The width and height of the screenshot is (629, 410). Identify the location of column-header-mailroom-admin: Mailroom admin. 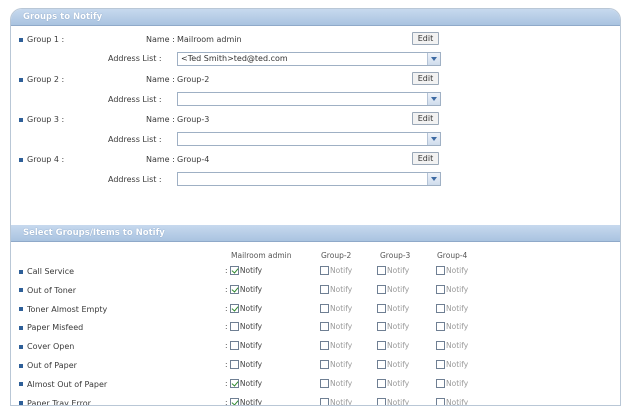
(261, 255).